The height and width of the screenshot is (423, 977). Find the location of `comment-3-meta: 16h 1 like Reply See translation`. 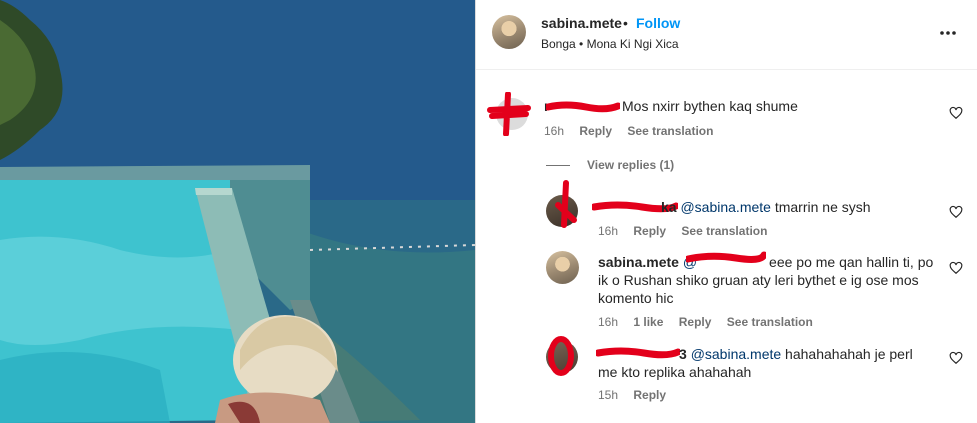

comment-3-meta: 16h 1 like Reply See translation is located at coordinates (711, 322).